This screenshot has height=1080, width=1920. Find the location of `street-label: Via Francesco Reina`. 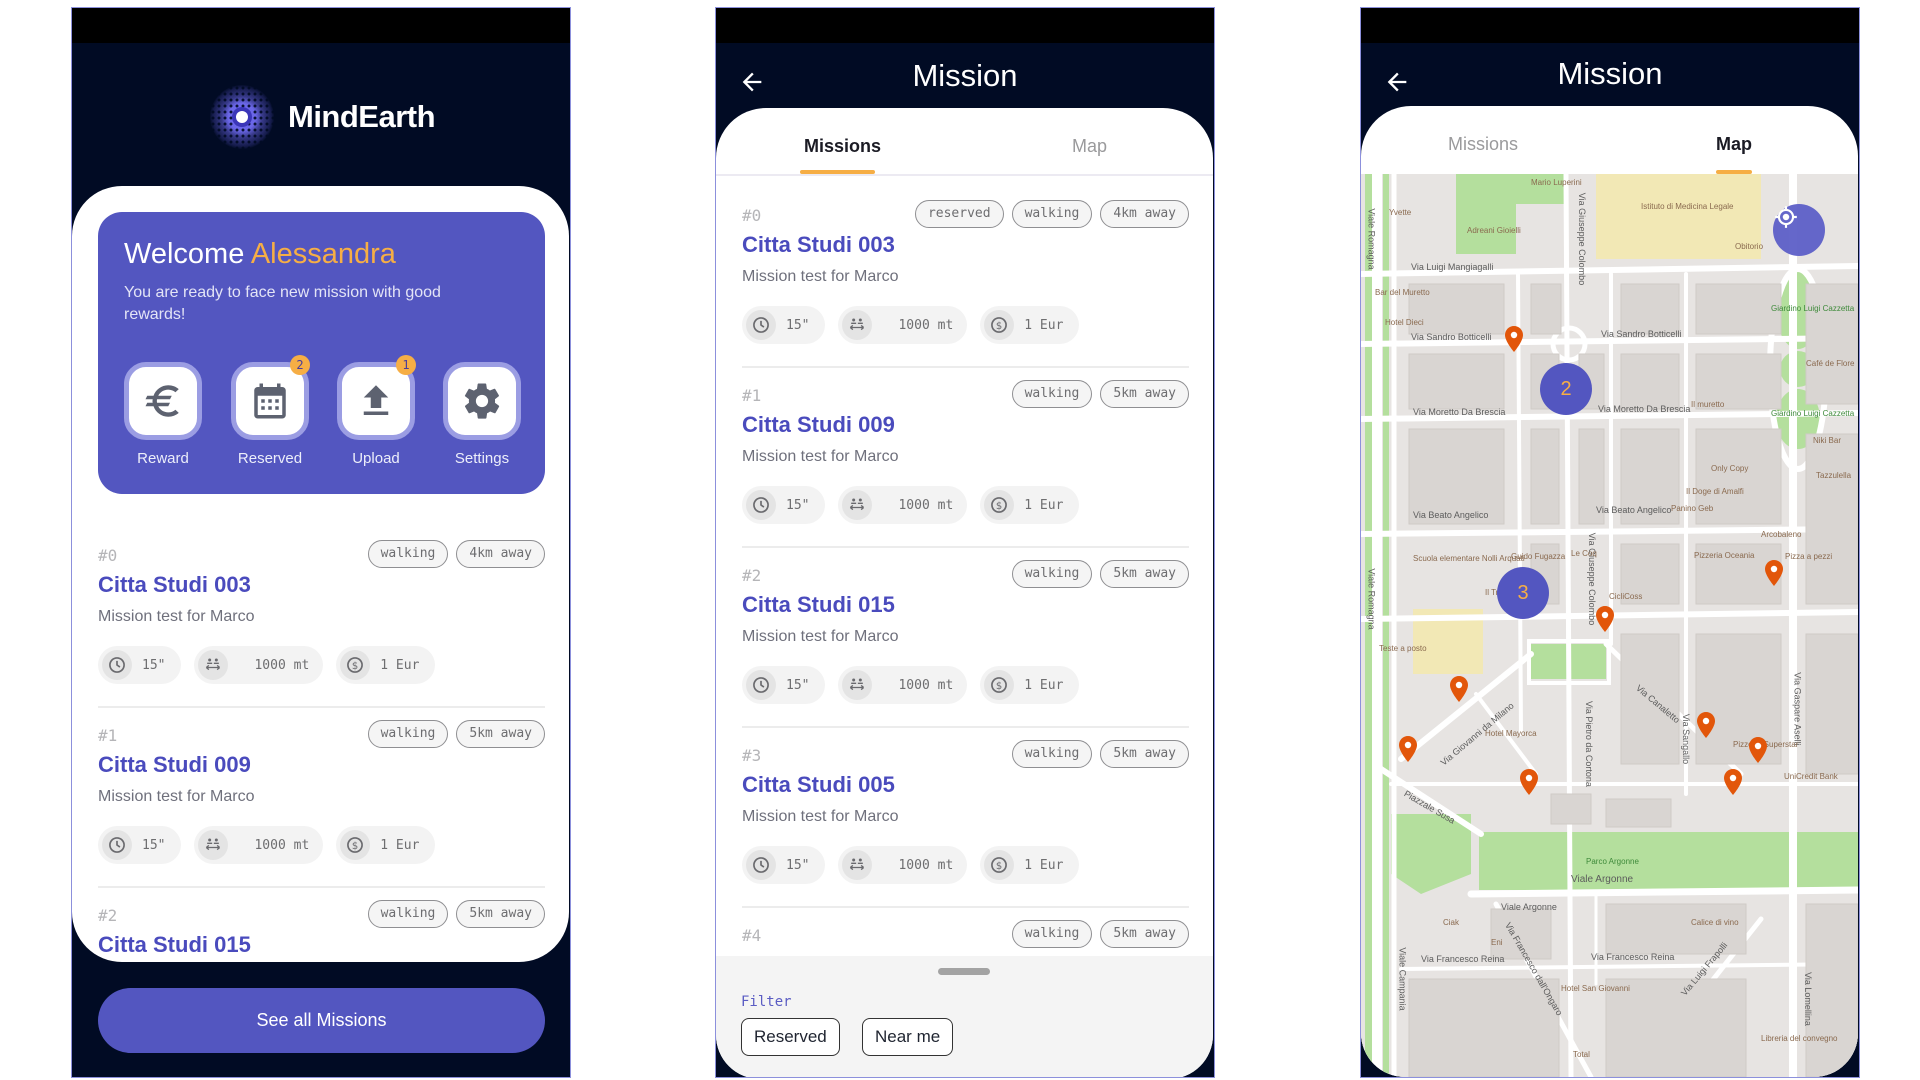

street-label: Via Francesco Reina is located at coordinates (1633, 957).